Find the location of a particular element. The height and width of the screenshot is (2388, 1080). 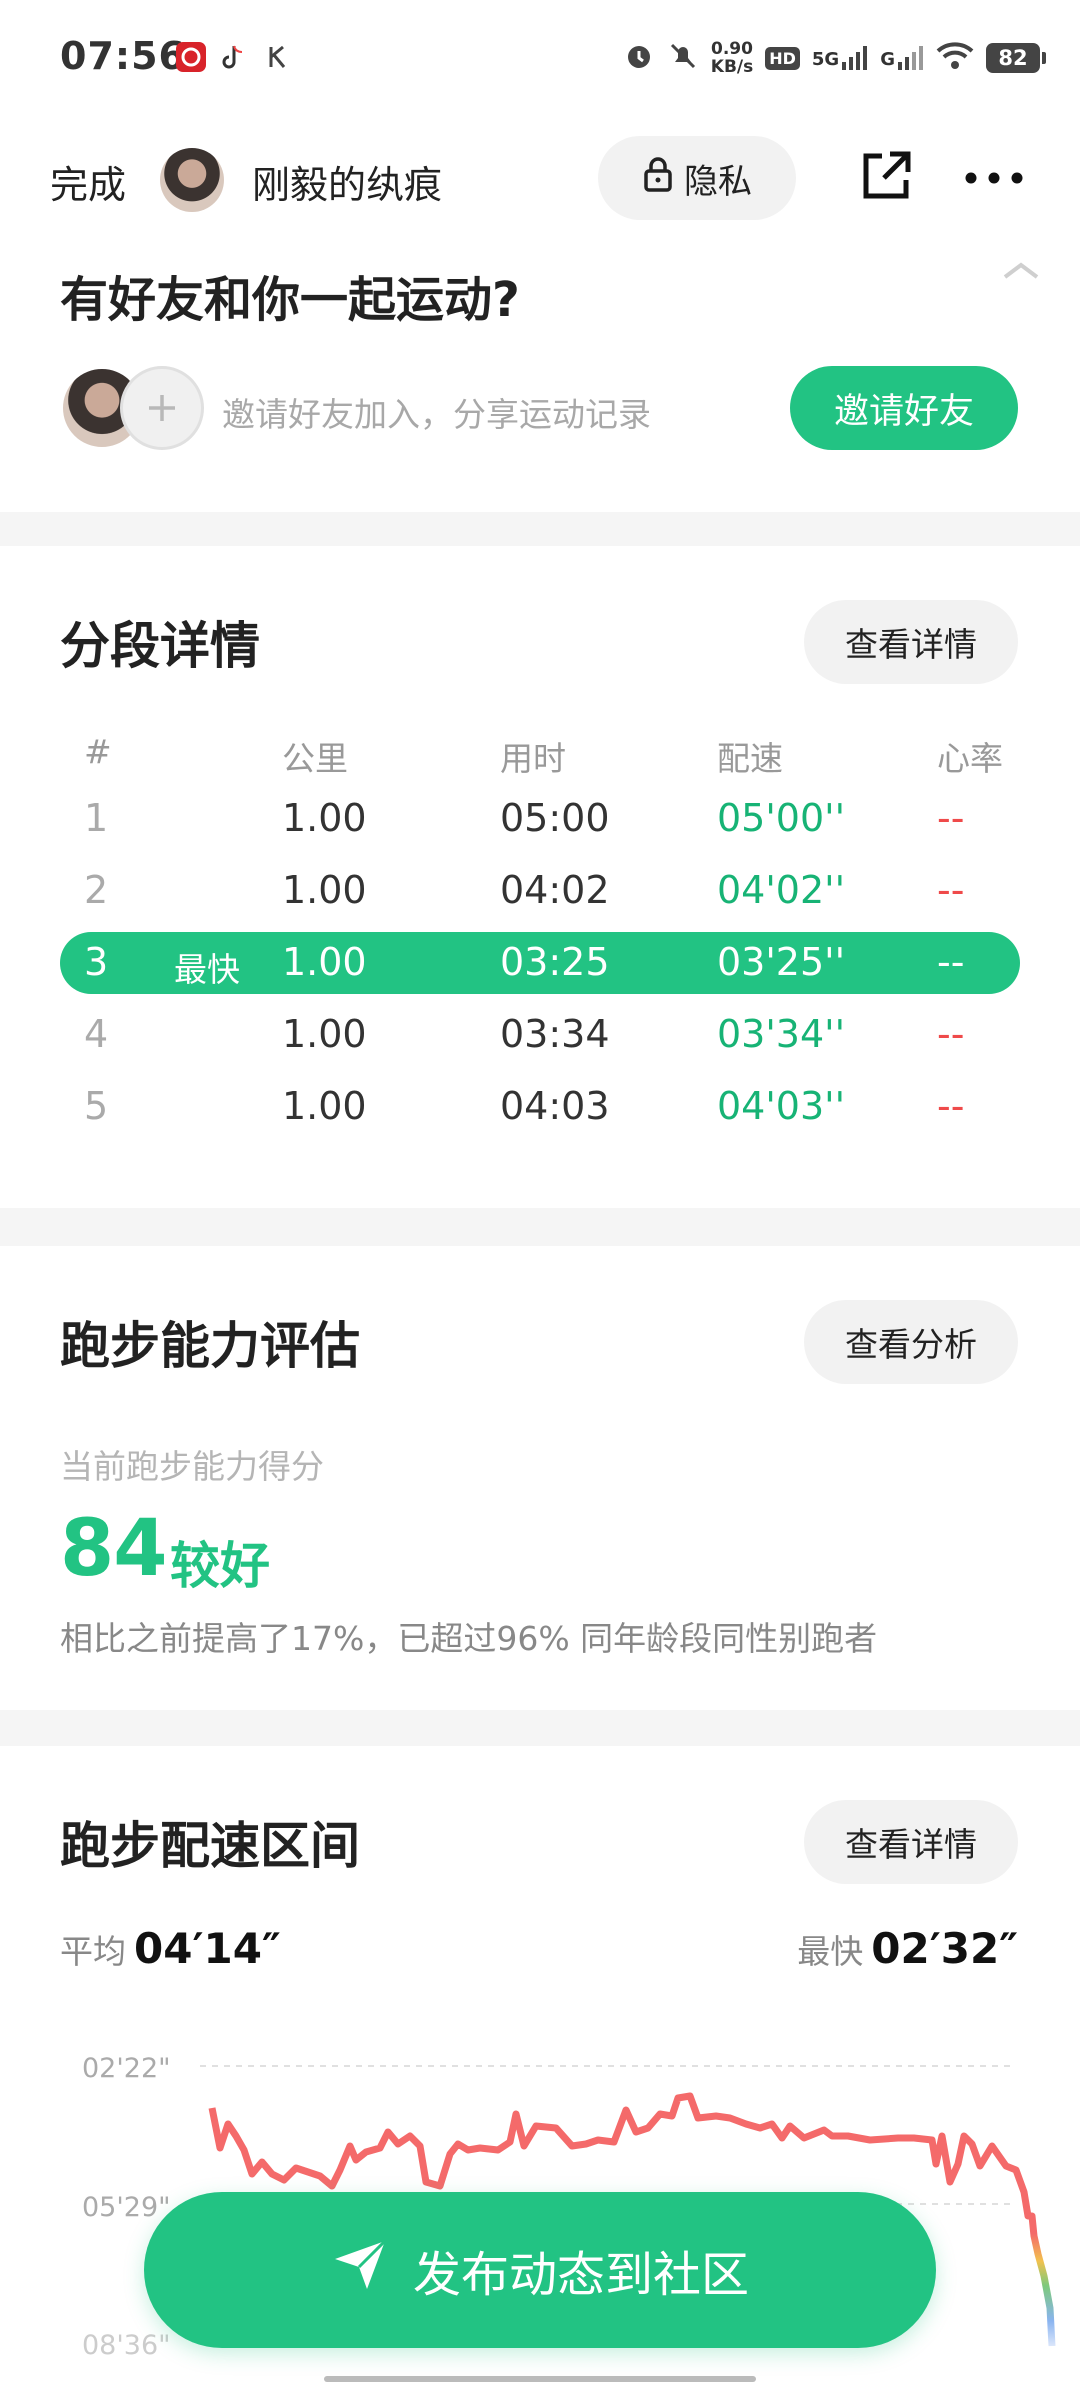

status-right: 0.90 KB/s HD 5G G 82 is located at coordinates (834, 58).